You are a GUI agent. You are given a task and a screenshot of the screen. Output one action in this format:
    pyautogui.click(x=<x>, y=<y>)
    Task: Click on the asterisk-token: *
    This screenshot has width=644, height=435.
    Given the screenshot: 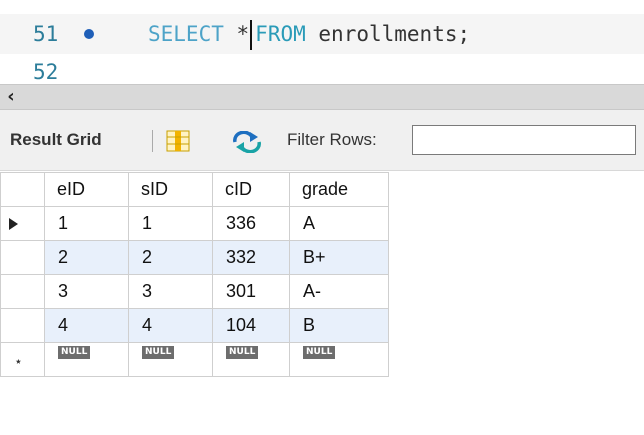 What is the action you would take?
    pyautogui.click(x=243, y=34)
    